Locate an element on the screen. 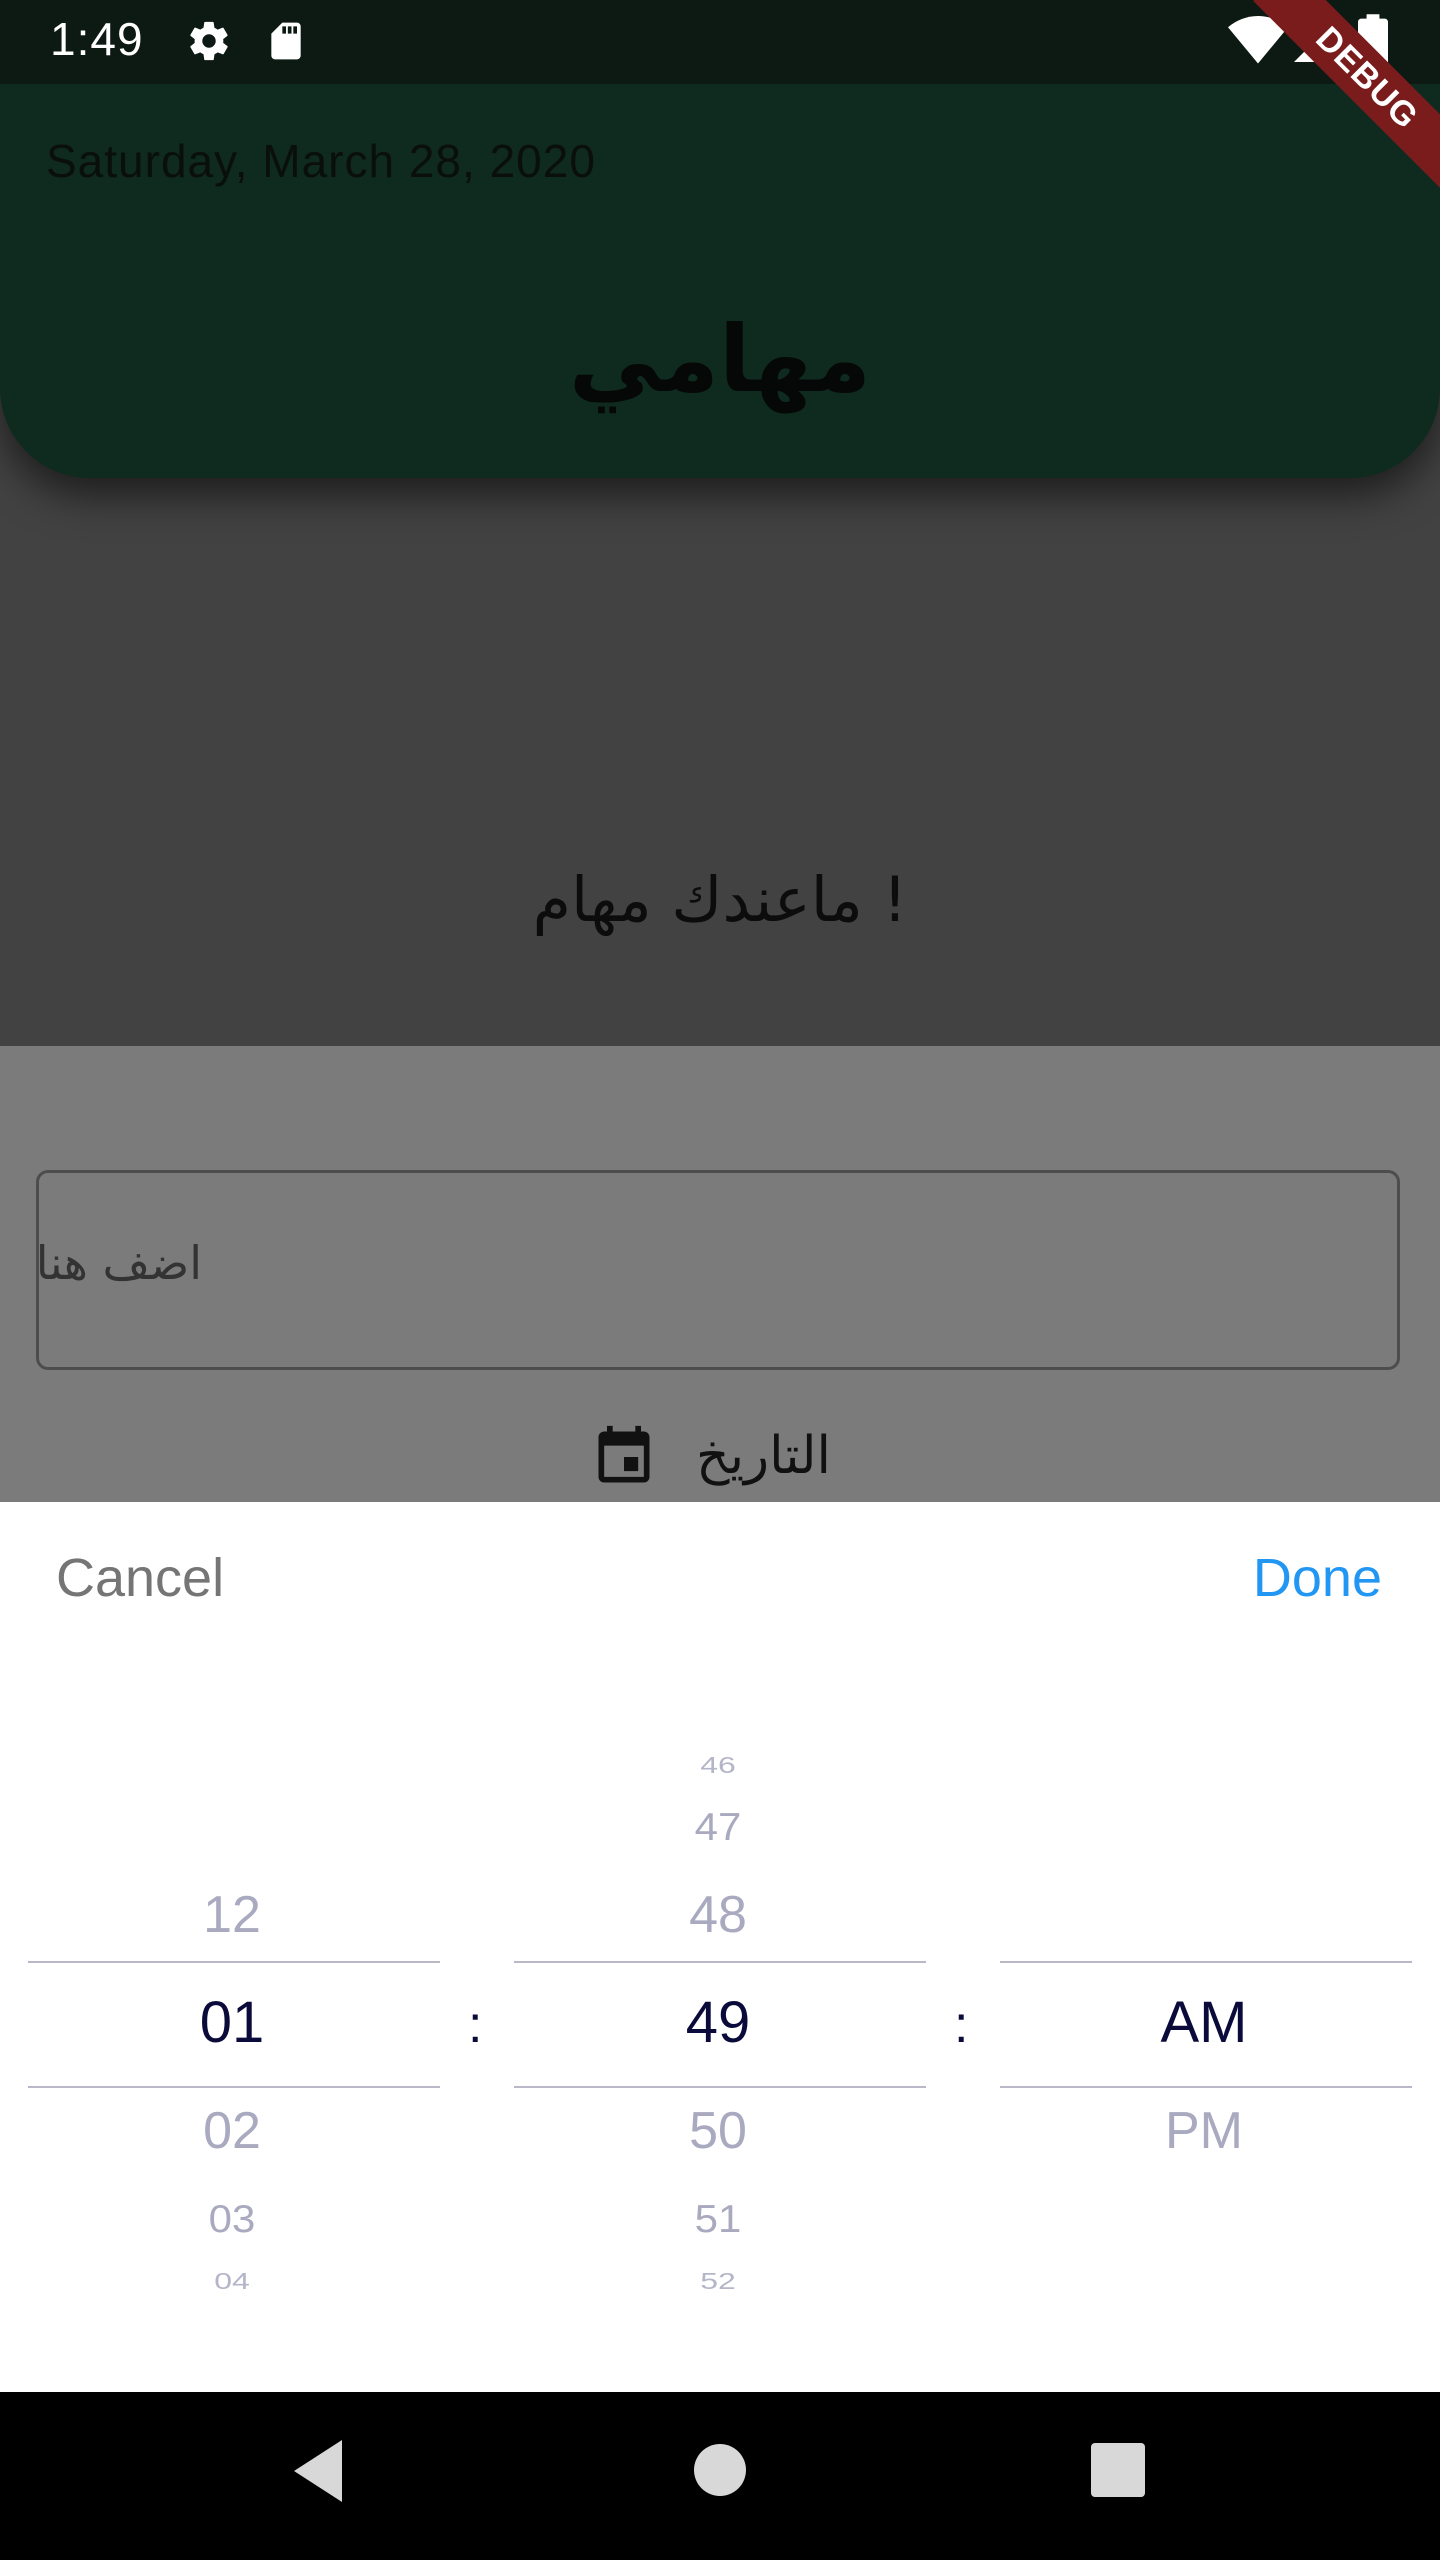 The height and width of the screenshot is (2560, 1440). cancel-button: Cancel is located at coordinates (140, 1578).